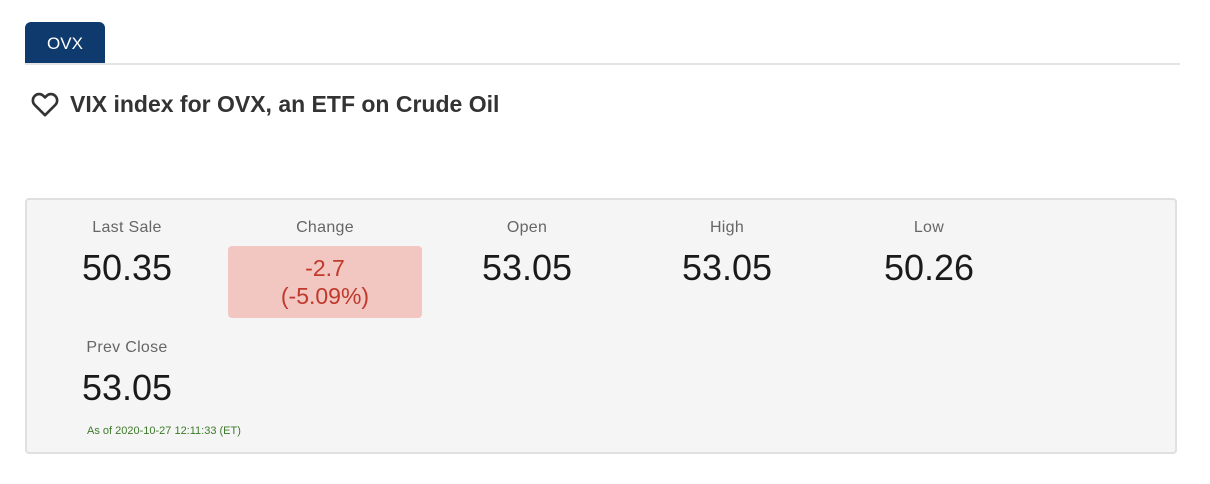 This screenshot has width=1210, height=484. What do you see at coordinates (65, 43) in the screenshot?
I see `tab-ovx: OVX` at bounding box center [65, 43].